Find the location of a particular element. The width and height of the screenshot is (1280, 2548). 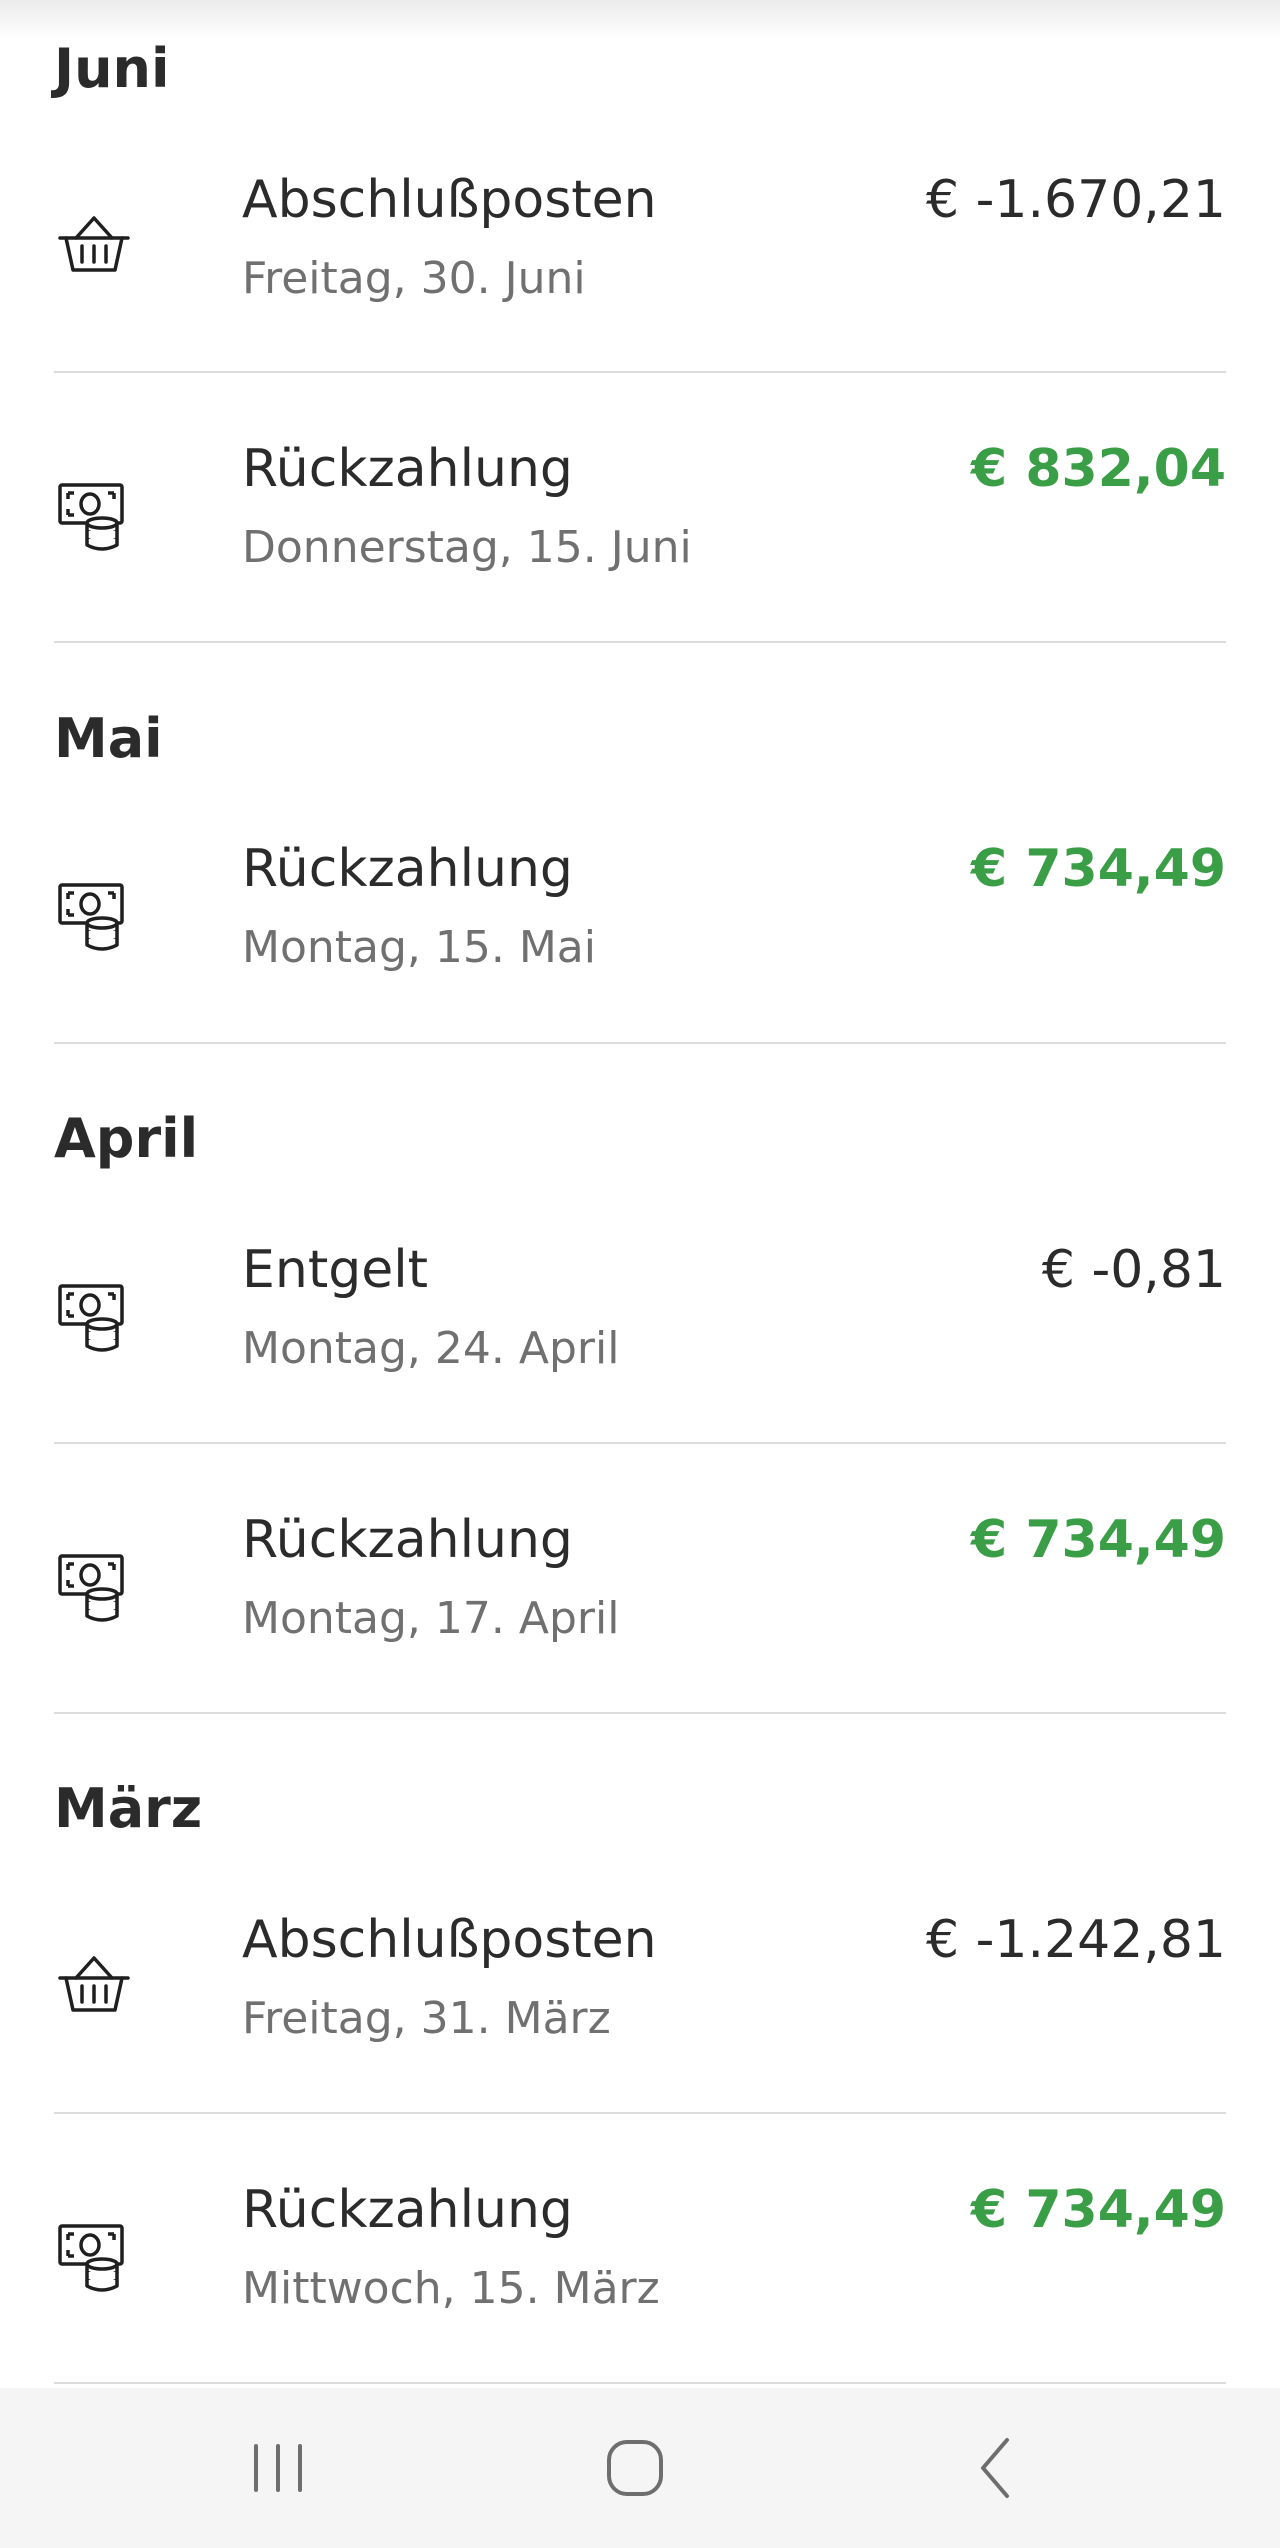

transaction-amount: € -0,81 is located at coordinates (1133, 1270).